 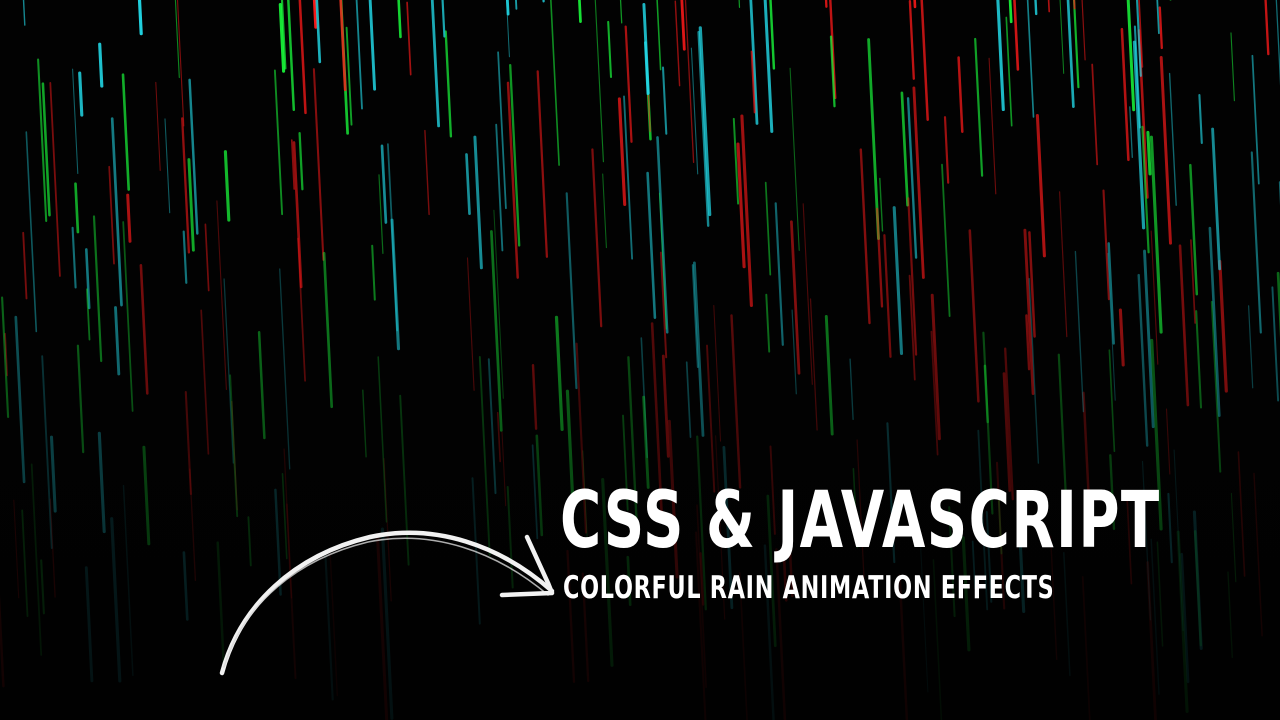 What do you see at coordinates (860, 521) in the screenshot?
I see `headline: CSS & JAVASCRIPT` at bounding box center [860, 521].